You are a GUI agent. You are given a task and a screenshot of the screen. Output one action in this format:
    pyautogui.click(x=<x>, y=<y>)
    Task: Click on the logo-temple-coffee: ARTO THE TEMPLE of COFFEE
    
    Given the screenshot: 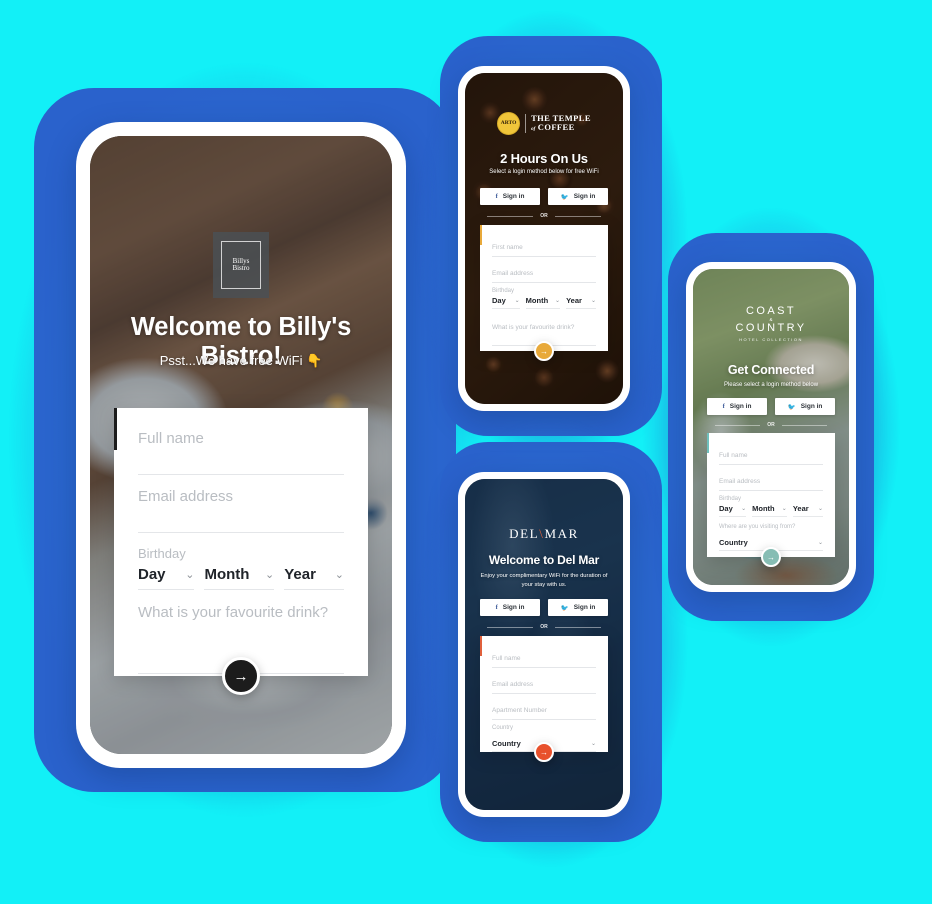 What is the action you would take?
    pyautogui.click(x=544, y=123)
    